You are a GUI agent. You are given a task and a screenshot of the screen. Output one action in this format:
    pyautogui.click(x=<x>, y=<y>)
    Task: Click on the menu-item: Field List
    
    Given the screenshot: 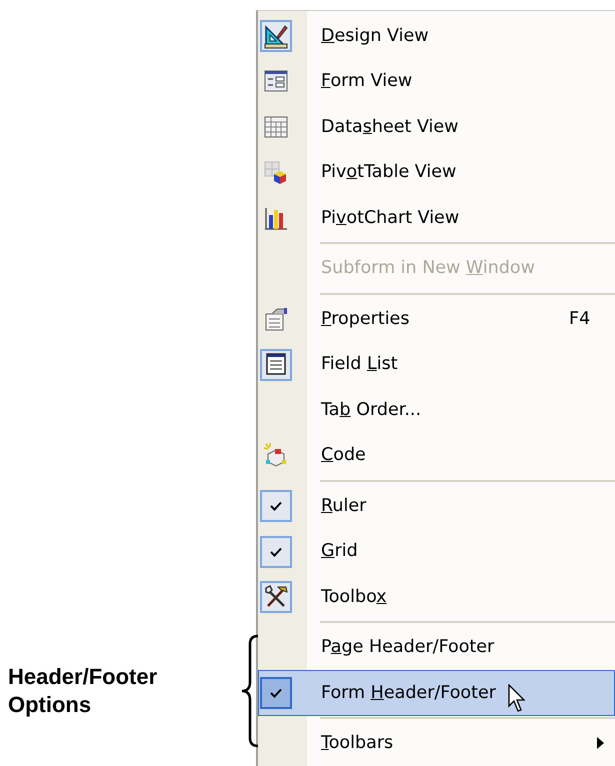 What is the action you would take?
    pyautogui.click(x=436, y=364)
    